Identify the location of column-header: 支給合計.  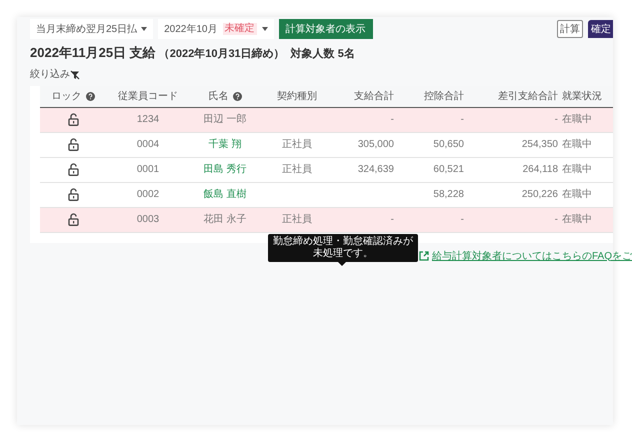
(374, 97).